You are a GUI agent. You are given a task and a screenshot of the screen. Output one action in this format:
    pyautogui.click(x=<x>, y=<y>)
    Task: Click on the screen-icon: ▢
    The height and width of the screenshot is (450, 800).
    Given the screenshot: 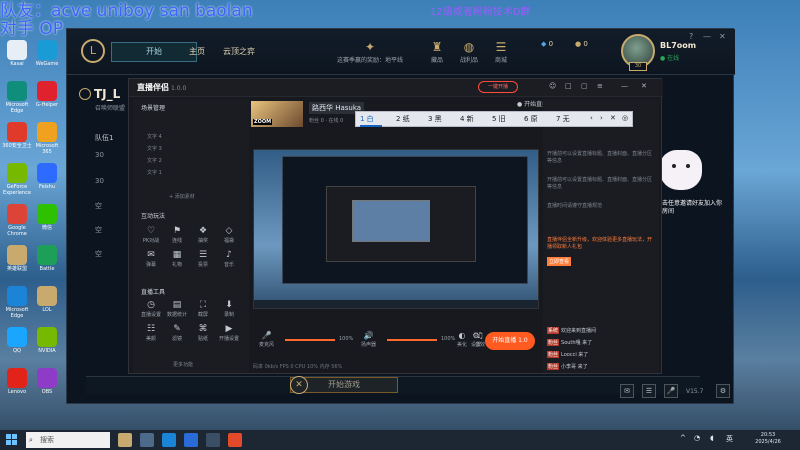 What is the action you would take?
    pyautogui.click(x=584, y=86)
    